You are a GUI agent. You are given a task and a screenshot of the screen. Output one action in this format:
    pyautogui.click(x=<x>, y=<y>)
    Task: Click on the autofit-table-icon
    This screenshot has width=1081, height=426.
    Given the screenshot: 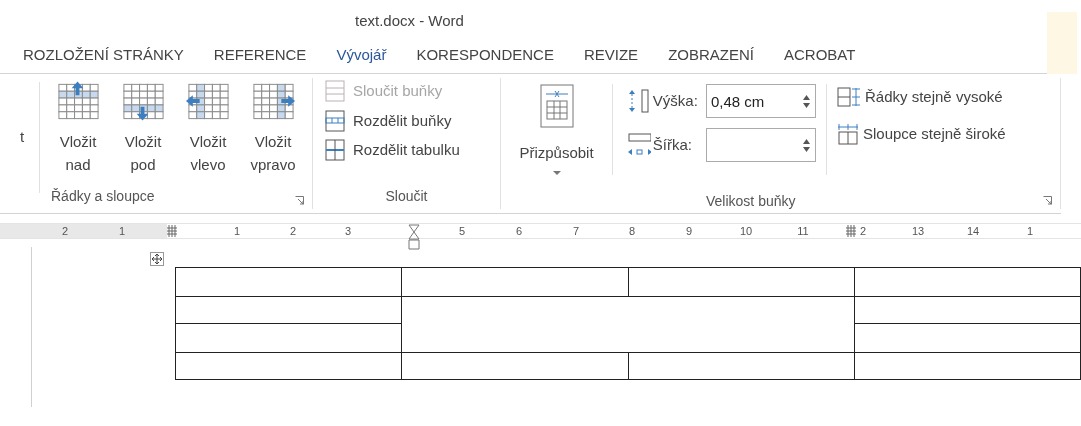 What is the action you would take?
    pyautogui.click(x=556, y=106)
    